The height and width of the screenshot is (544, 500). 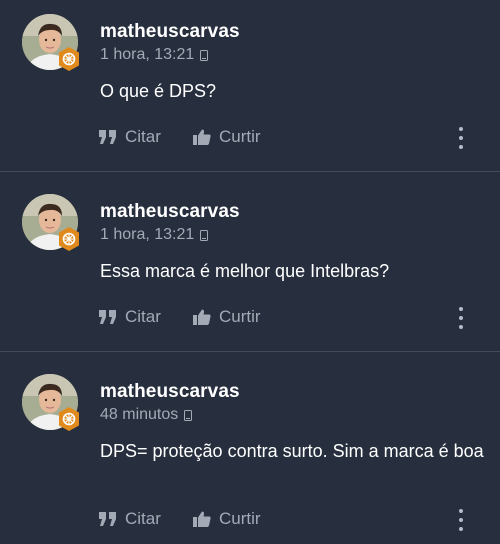 I want to click on post-time: 48 minutos, so click(x=139, y=414).